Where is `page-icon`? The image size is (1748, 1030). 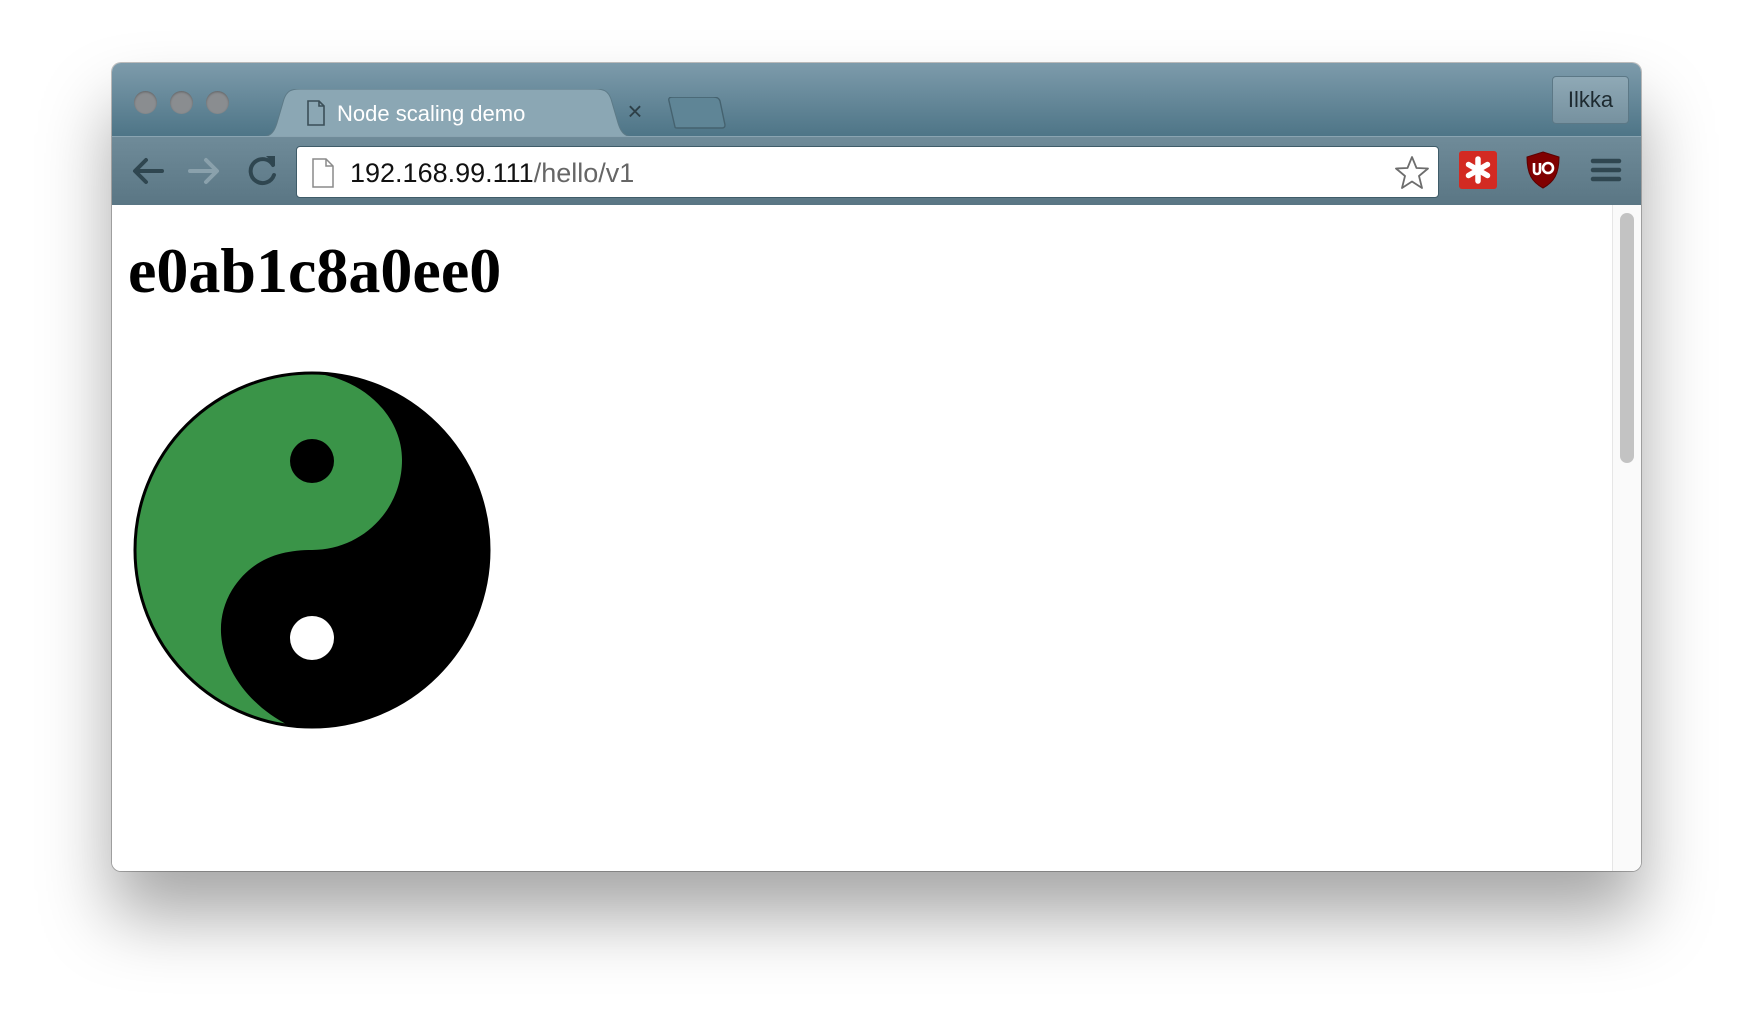 page-icon is located at coordinates (323, 175).